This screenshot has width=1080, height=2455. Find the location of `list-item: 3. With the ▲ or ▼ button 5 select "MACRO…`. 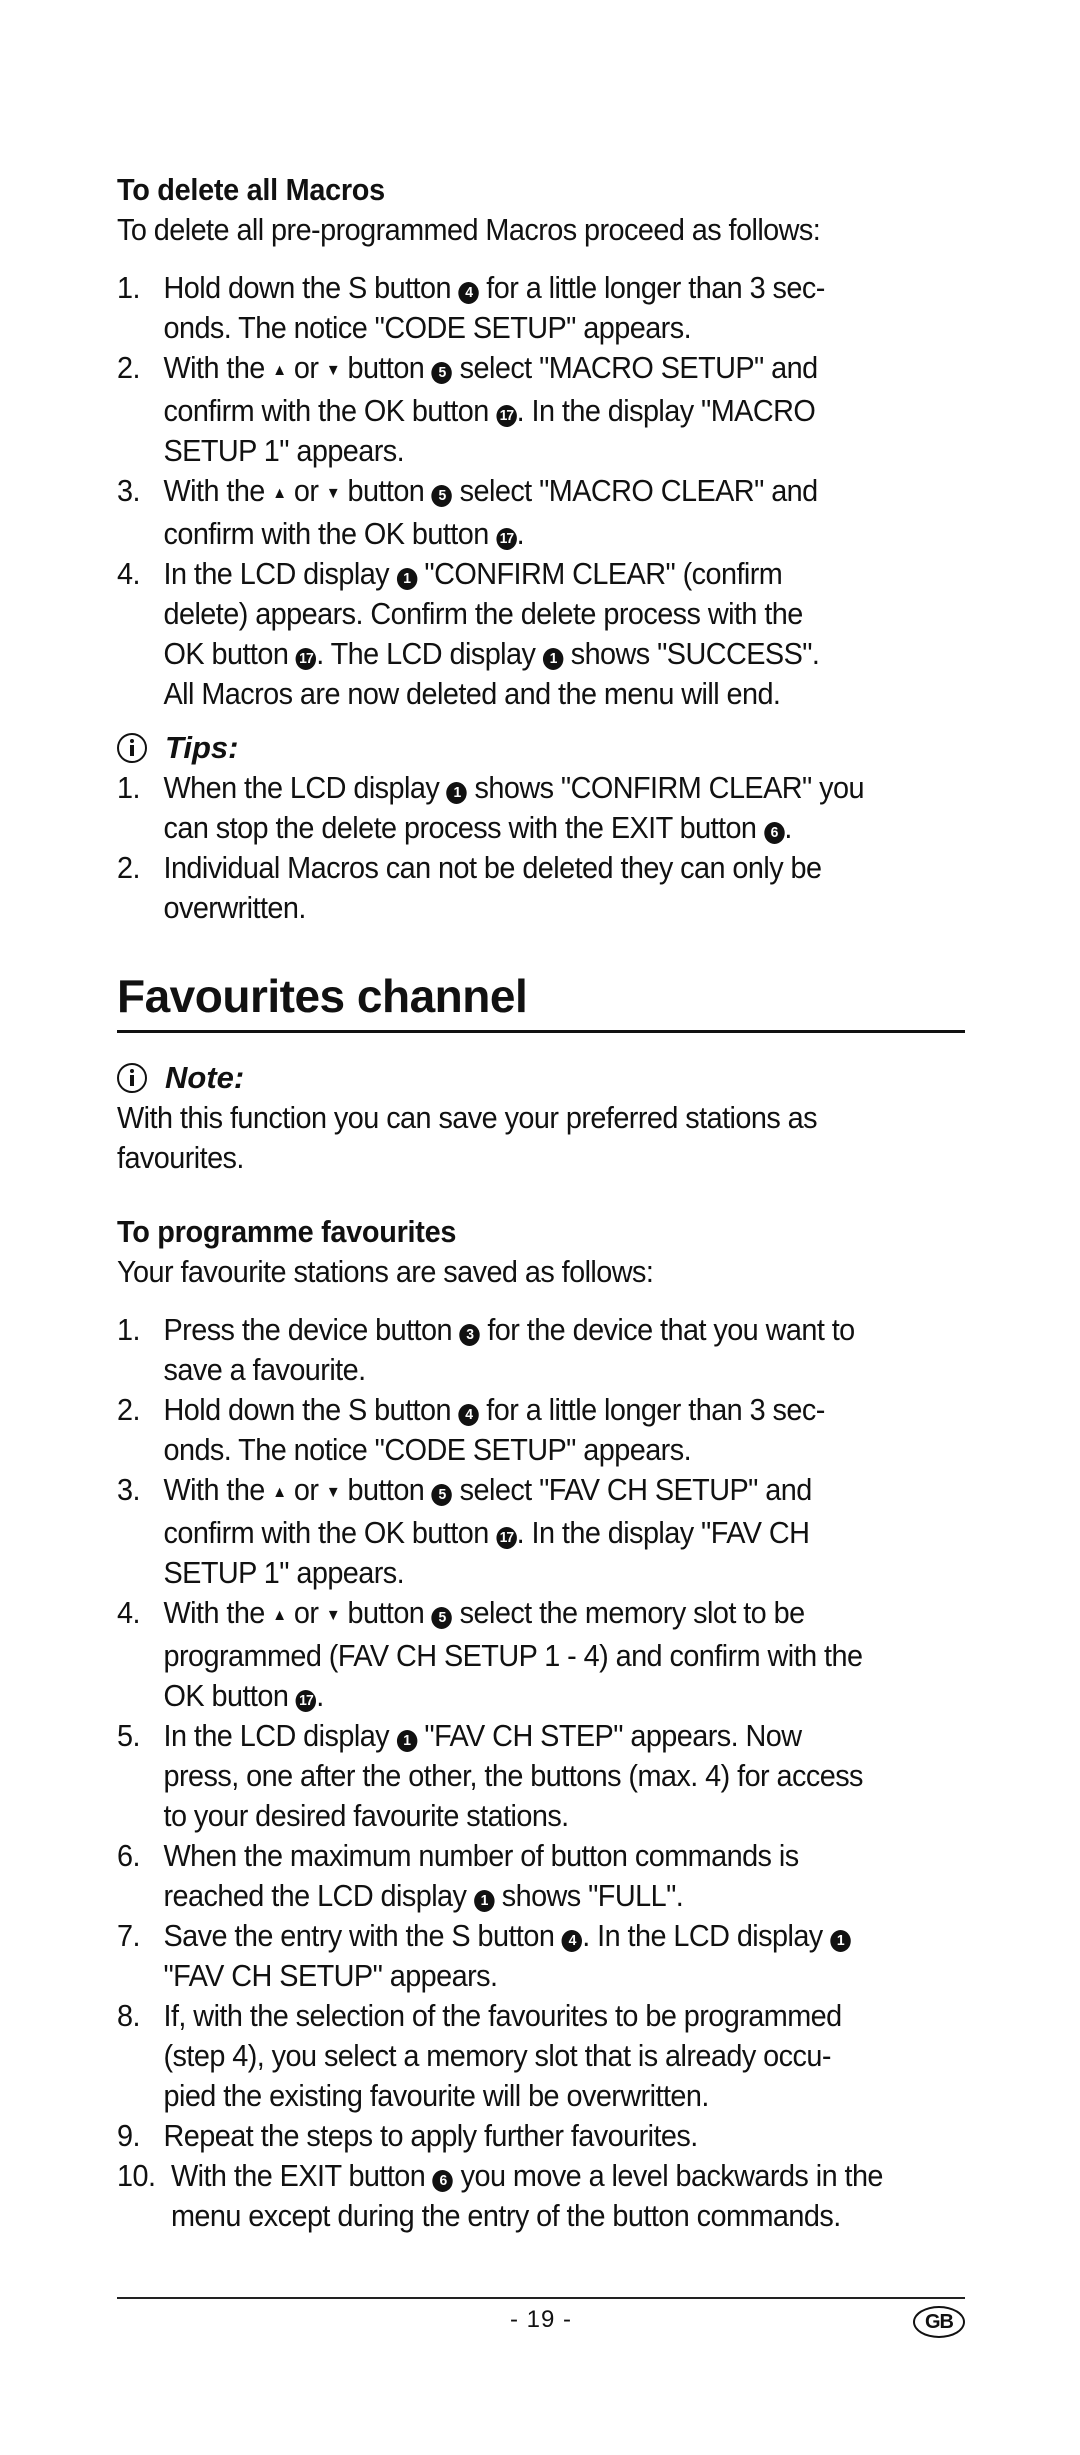

list-item: 3. With the ▲ or ▼ button 5 select "MACRO… is located at coordinates (541, 512).